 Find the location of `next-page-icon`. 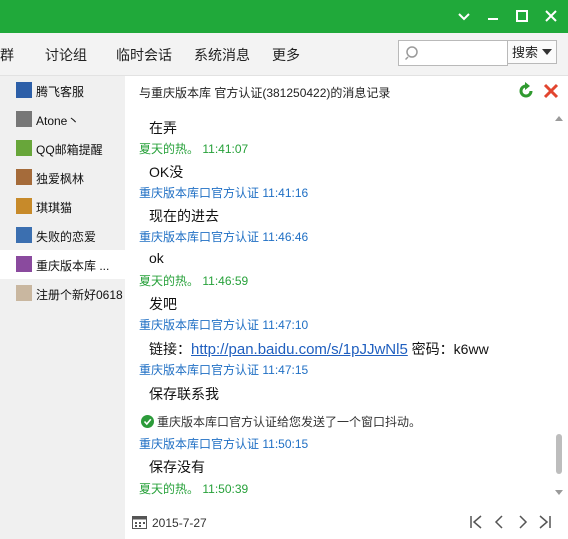

next-page-icon is located at coordinates (523, 522).